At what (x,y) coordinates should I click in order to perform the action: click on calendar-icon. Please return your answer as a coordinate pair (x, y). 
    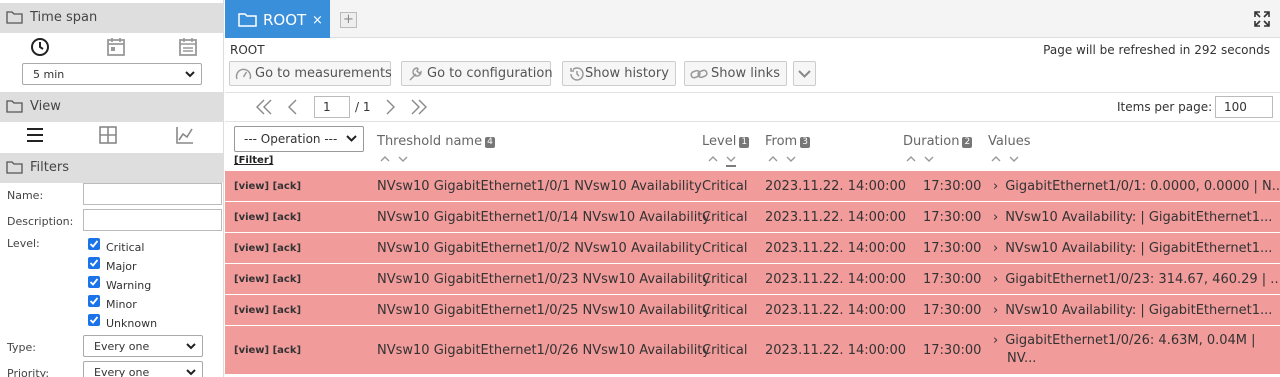
    Looking at the image, I should click on (116, 47).